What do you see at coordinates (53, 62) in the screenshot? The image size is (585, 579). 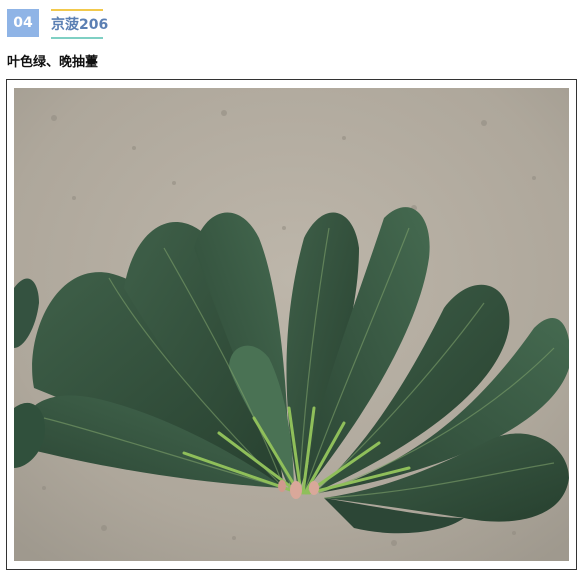 I see `variety-description: 叶色绿、晚抽薹` at bounding box center [53, 62].